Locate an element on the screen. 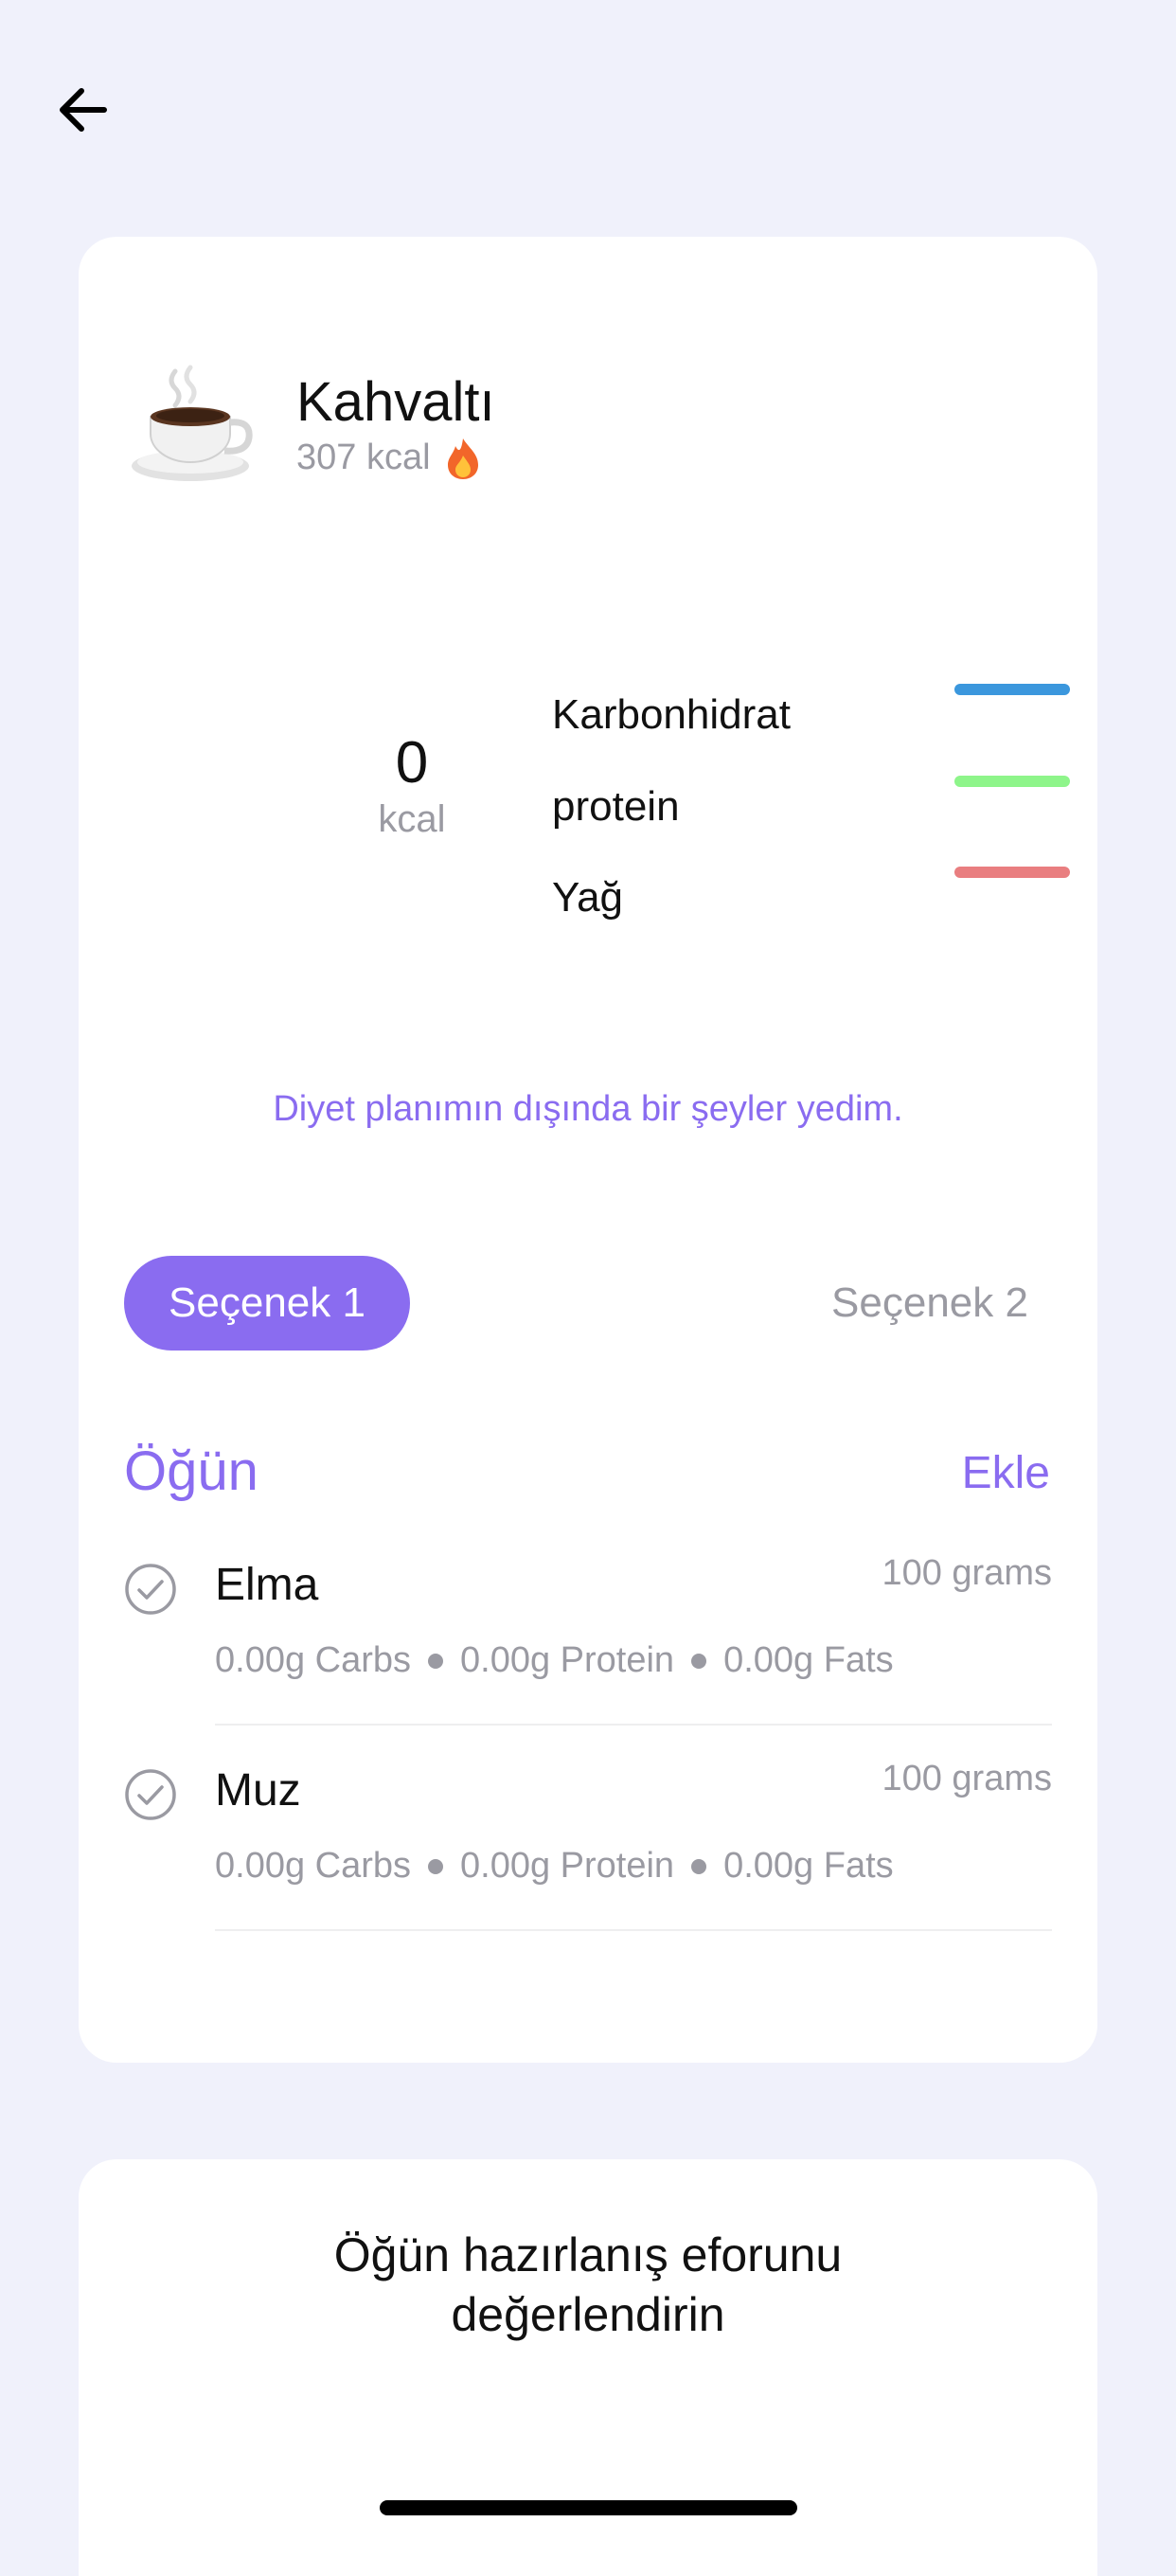 The image size is (1176, 2576). option-tabs: Seçenek 1 Seçenek 2 is located at coordinates (597, 1303).